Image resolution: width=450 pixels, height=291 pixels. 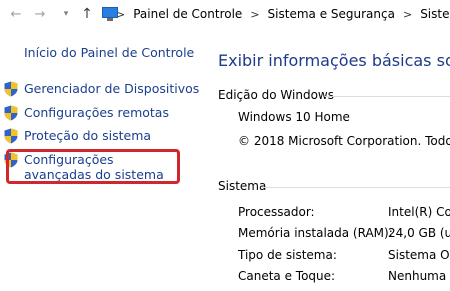 I want to click on processor-label: Processador:, so click(x=276, y=212).